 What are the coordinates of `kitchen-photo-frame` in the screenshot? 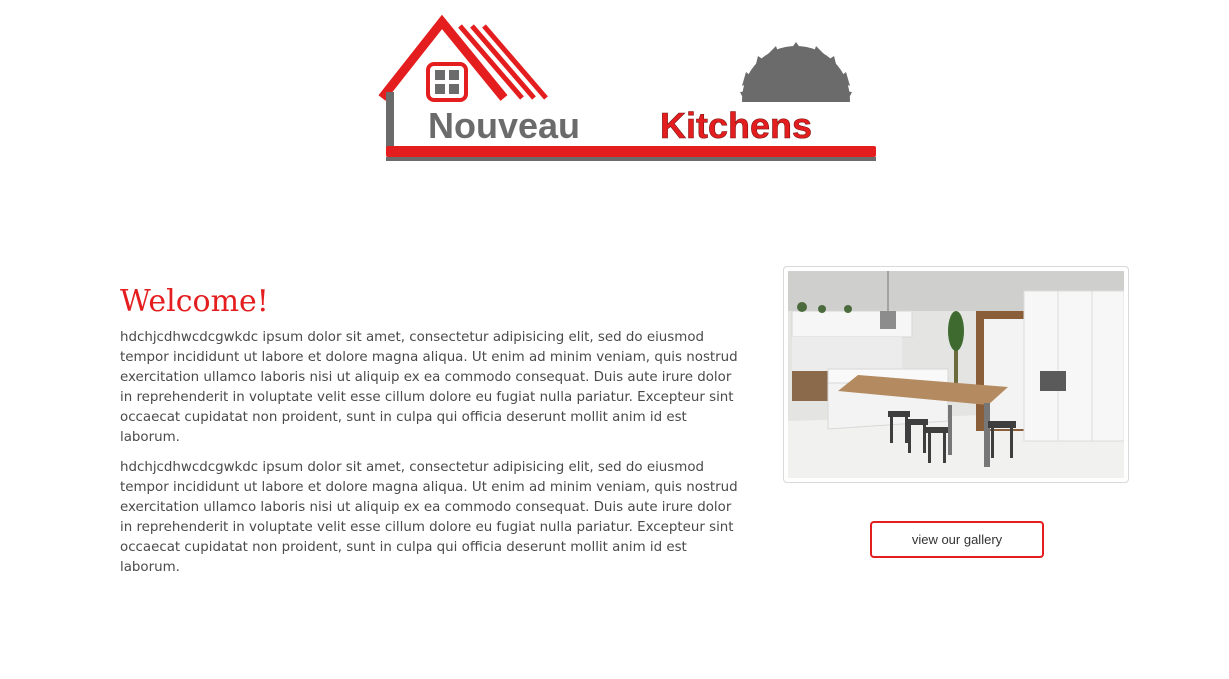 It's located at (956, 374).